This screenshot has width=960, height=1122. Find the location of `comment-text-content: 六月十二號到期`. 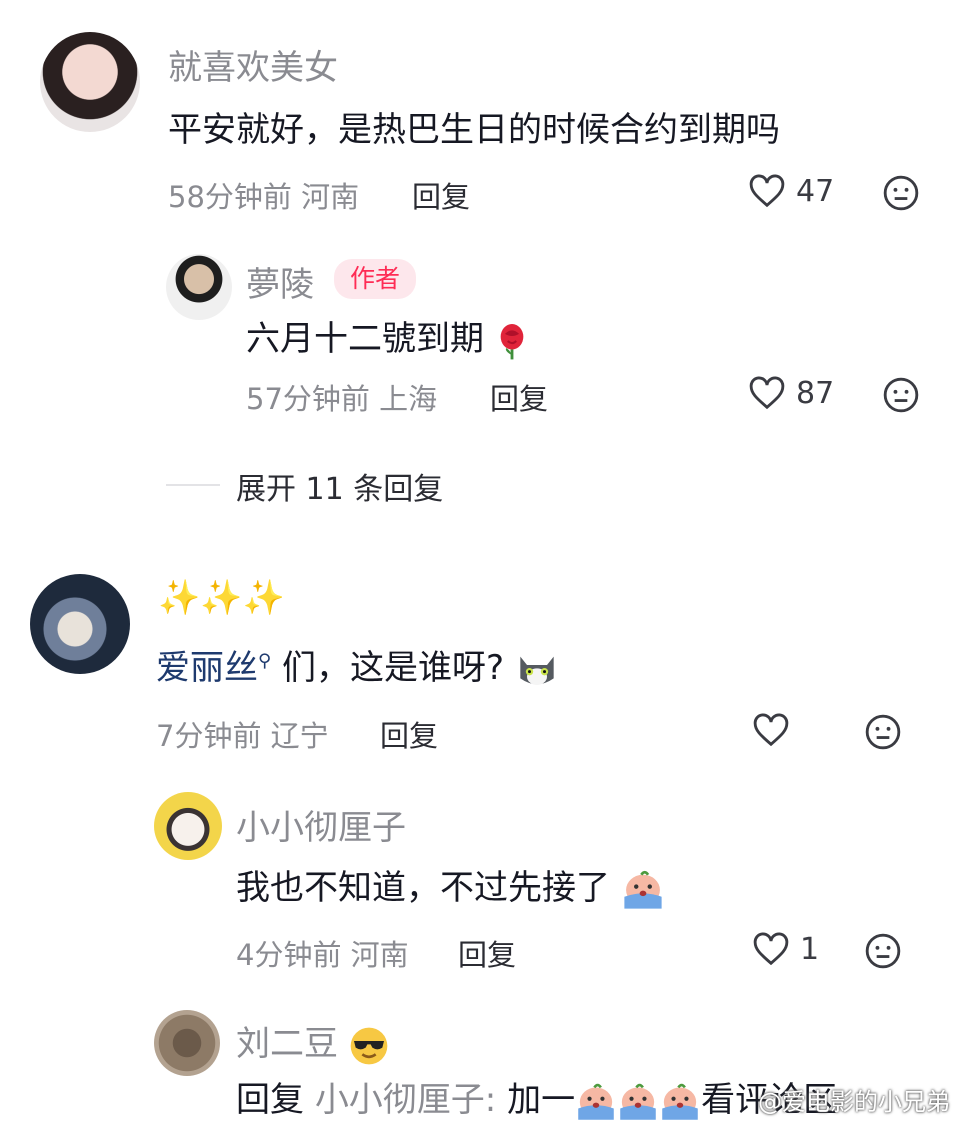

comment-text-content: 六月十二號到期 is located at coordinates (365, 339).